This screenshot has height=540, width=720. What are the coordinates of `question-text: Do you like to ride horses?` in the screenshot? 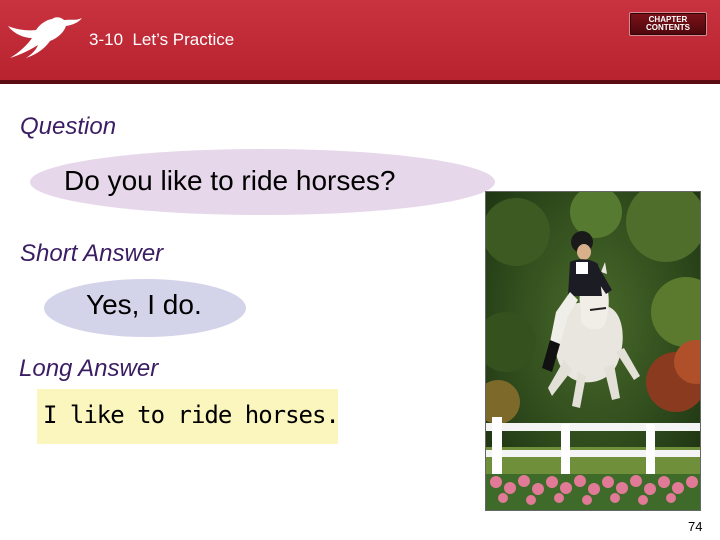 It's located at (230, 180).